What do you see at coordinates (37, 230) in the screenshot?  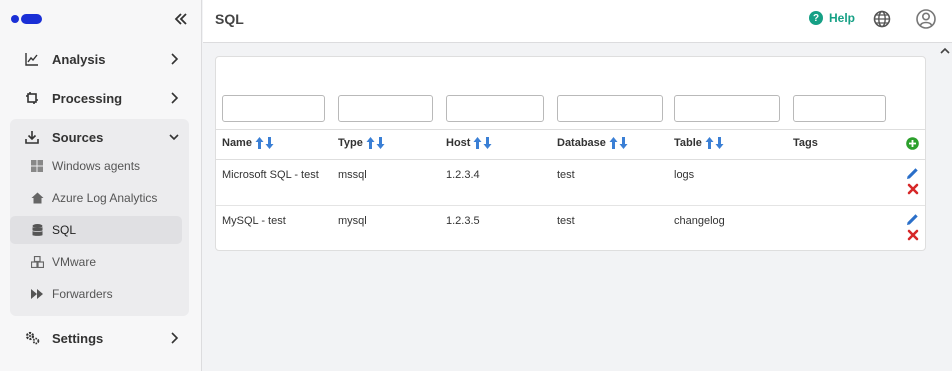 I see `database-icon` at bounding box center [37, 230].